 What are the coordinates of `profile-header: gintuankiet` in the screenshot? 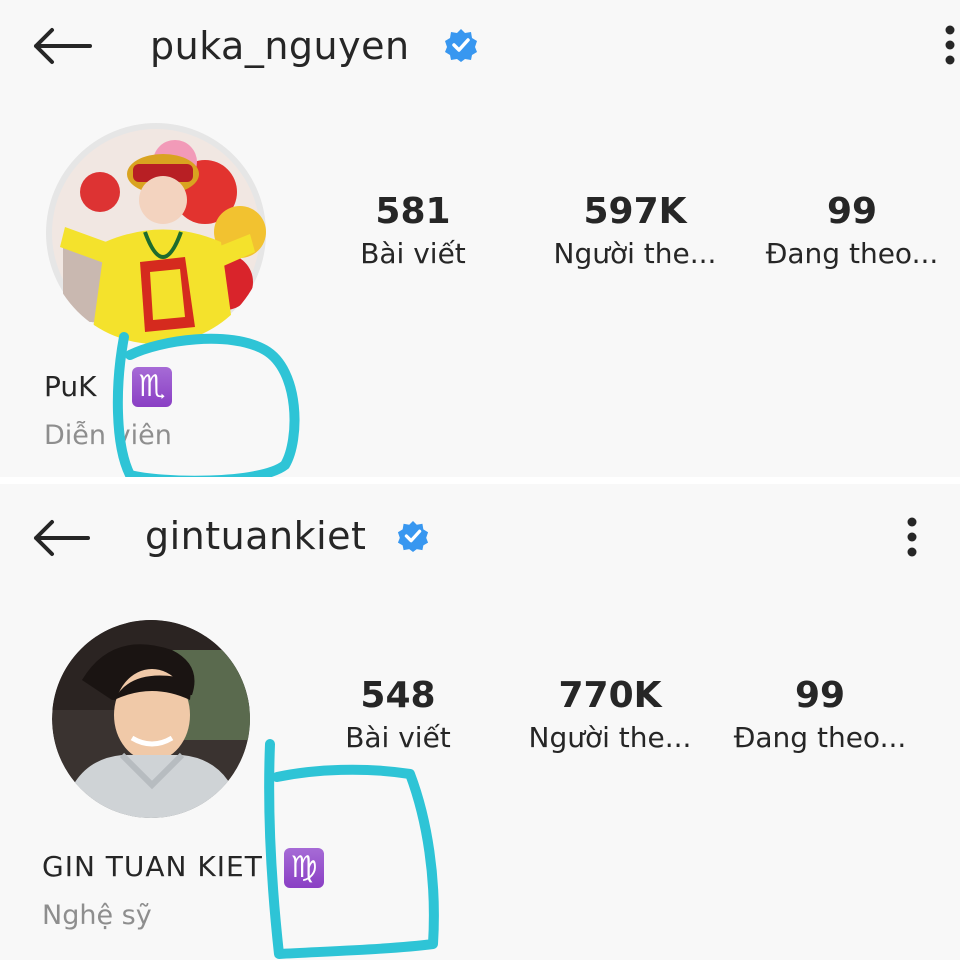 It's located at (480, 534).